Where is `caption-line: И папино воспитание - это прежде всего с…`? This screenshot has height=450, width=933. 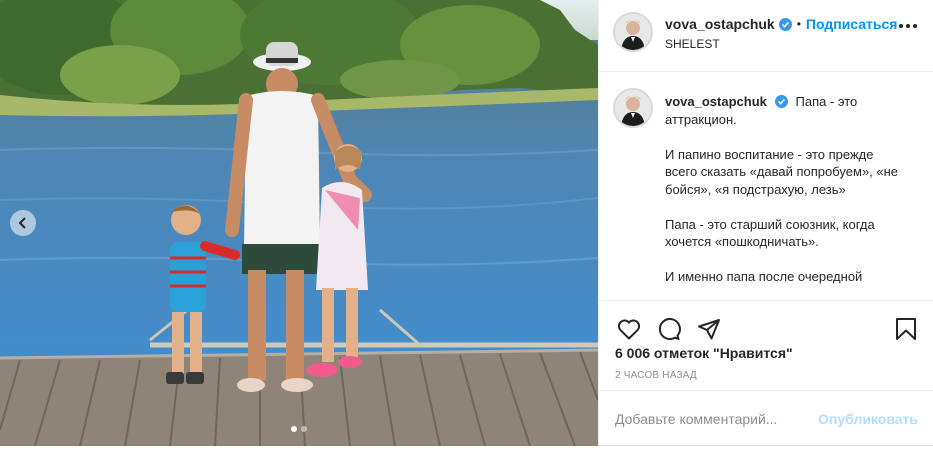 caption-line: И папино воспитание - это прежде всего с… is located at coordinates (782, 171).